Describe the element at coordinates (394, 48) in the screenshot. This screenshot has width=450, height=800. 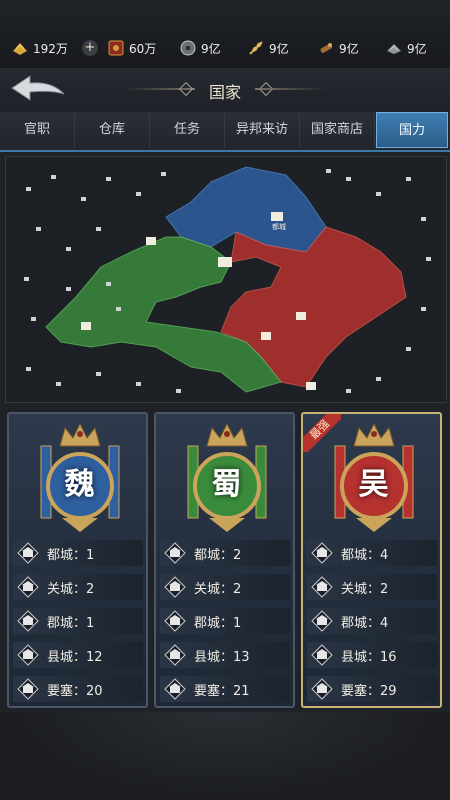
I see `iron-icon` at that location.